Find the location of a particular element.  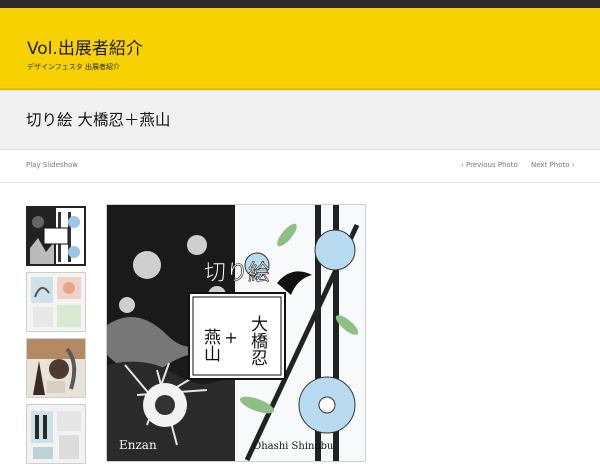

site-title: Vol.出展者紹介 is located at coordinates (85, 46).